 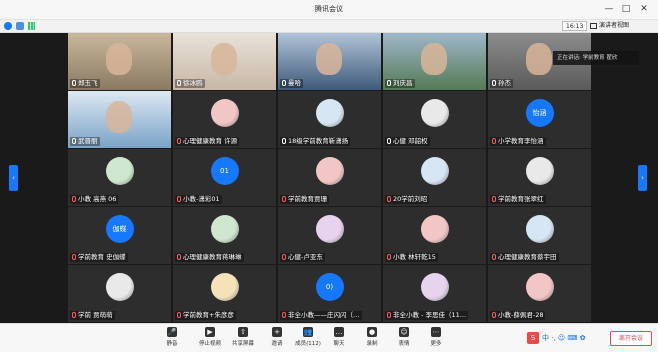 I want to click on participant-name-text: 小学教育李怡涵, so click(x=521, y=141).